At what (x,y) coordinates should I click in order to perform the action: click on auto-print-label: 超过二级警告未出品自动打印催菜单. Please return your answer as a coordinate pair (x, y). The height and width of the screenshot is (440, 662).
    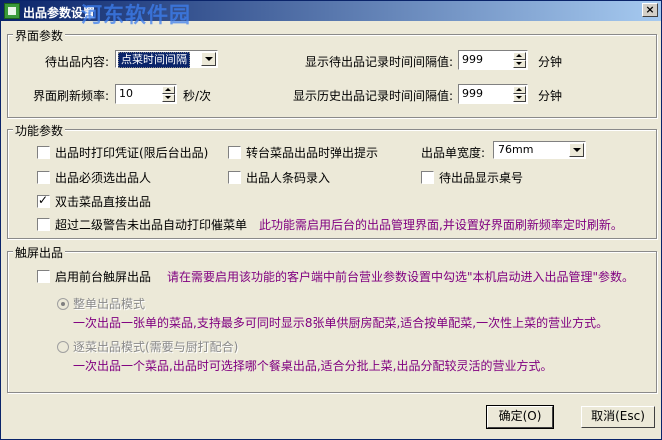
    Looking at the image, I should click on (151, 224).